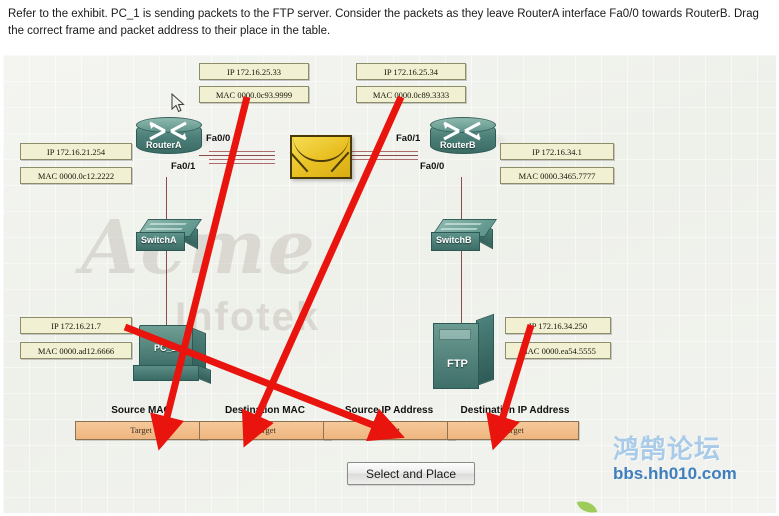 The width and height of the screenshot is (779, 516). Describe the element at coordinates (141, 430) in the screenshot. I see `drop-target-source-mac: Target` at that location.